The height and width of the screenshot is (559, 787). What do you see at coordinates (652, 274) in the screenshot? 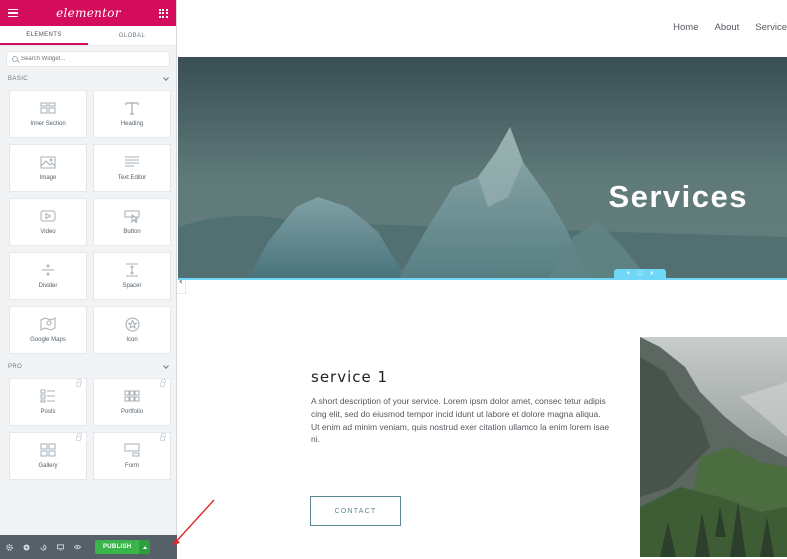
I see `close-icon: ×` at bounding box center [652, 274].